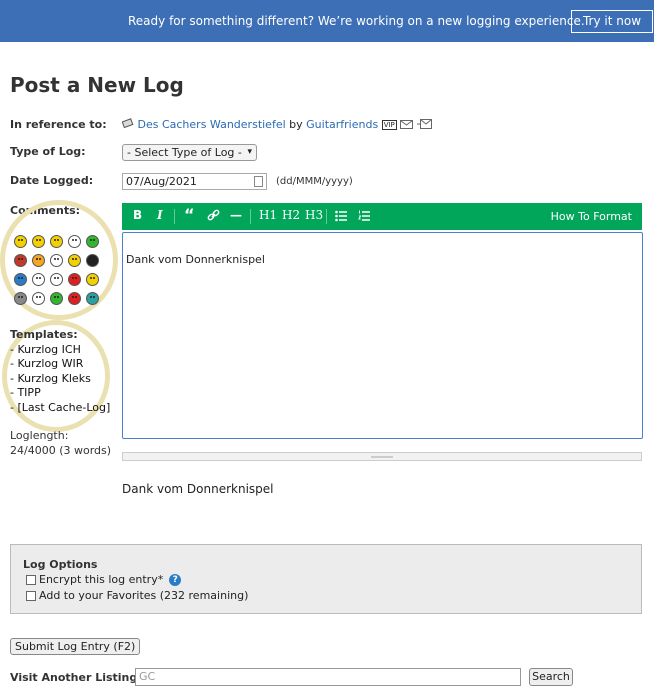 The width and height of the screenshot is (654, 698). Describe the element at coordinates (76, 677) in the screenshot. I see `visit-listing-label: Visit Another Listing:` at that location.